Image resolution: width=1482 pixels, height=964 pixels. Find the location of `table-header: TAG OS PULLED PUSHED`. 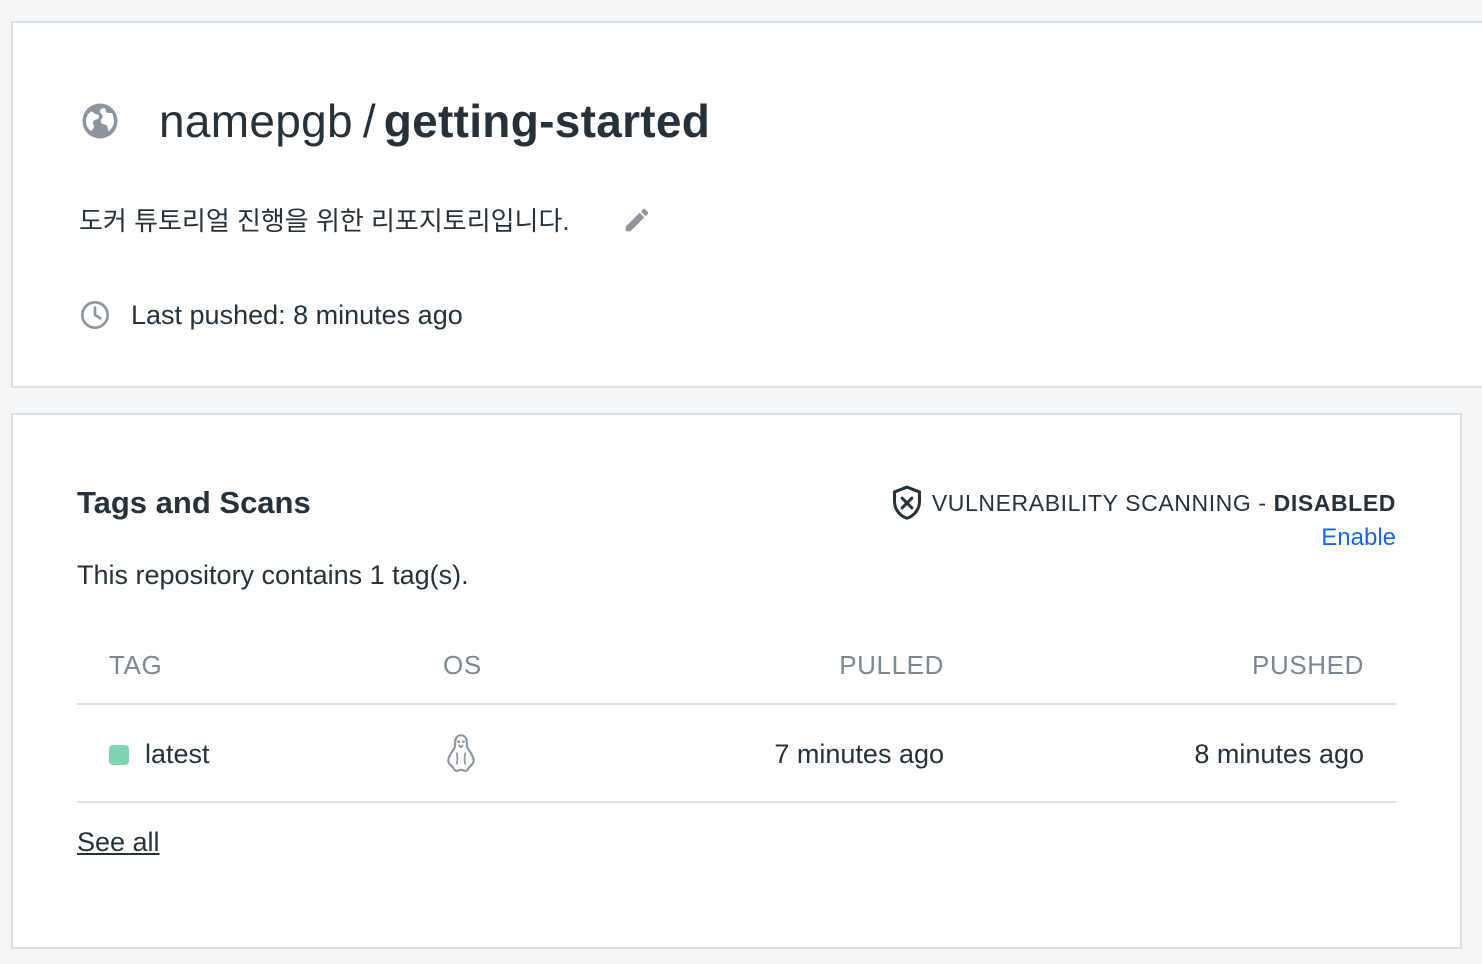

table-header: TAG OS PULLED PUSHED is located at coordinates (736, 669).